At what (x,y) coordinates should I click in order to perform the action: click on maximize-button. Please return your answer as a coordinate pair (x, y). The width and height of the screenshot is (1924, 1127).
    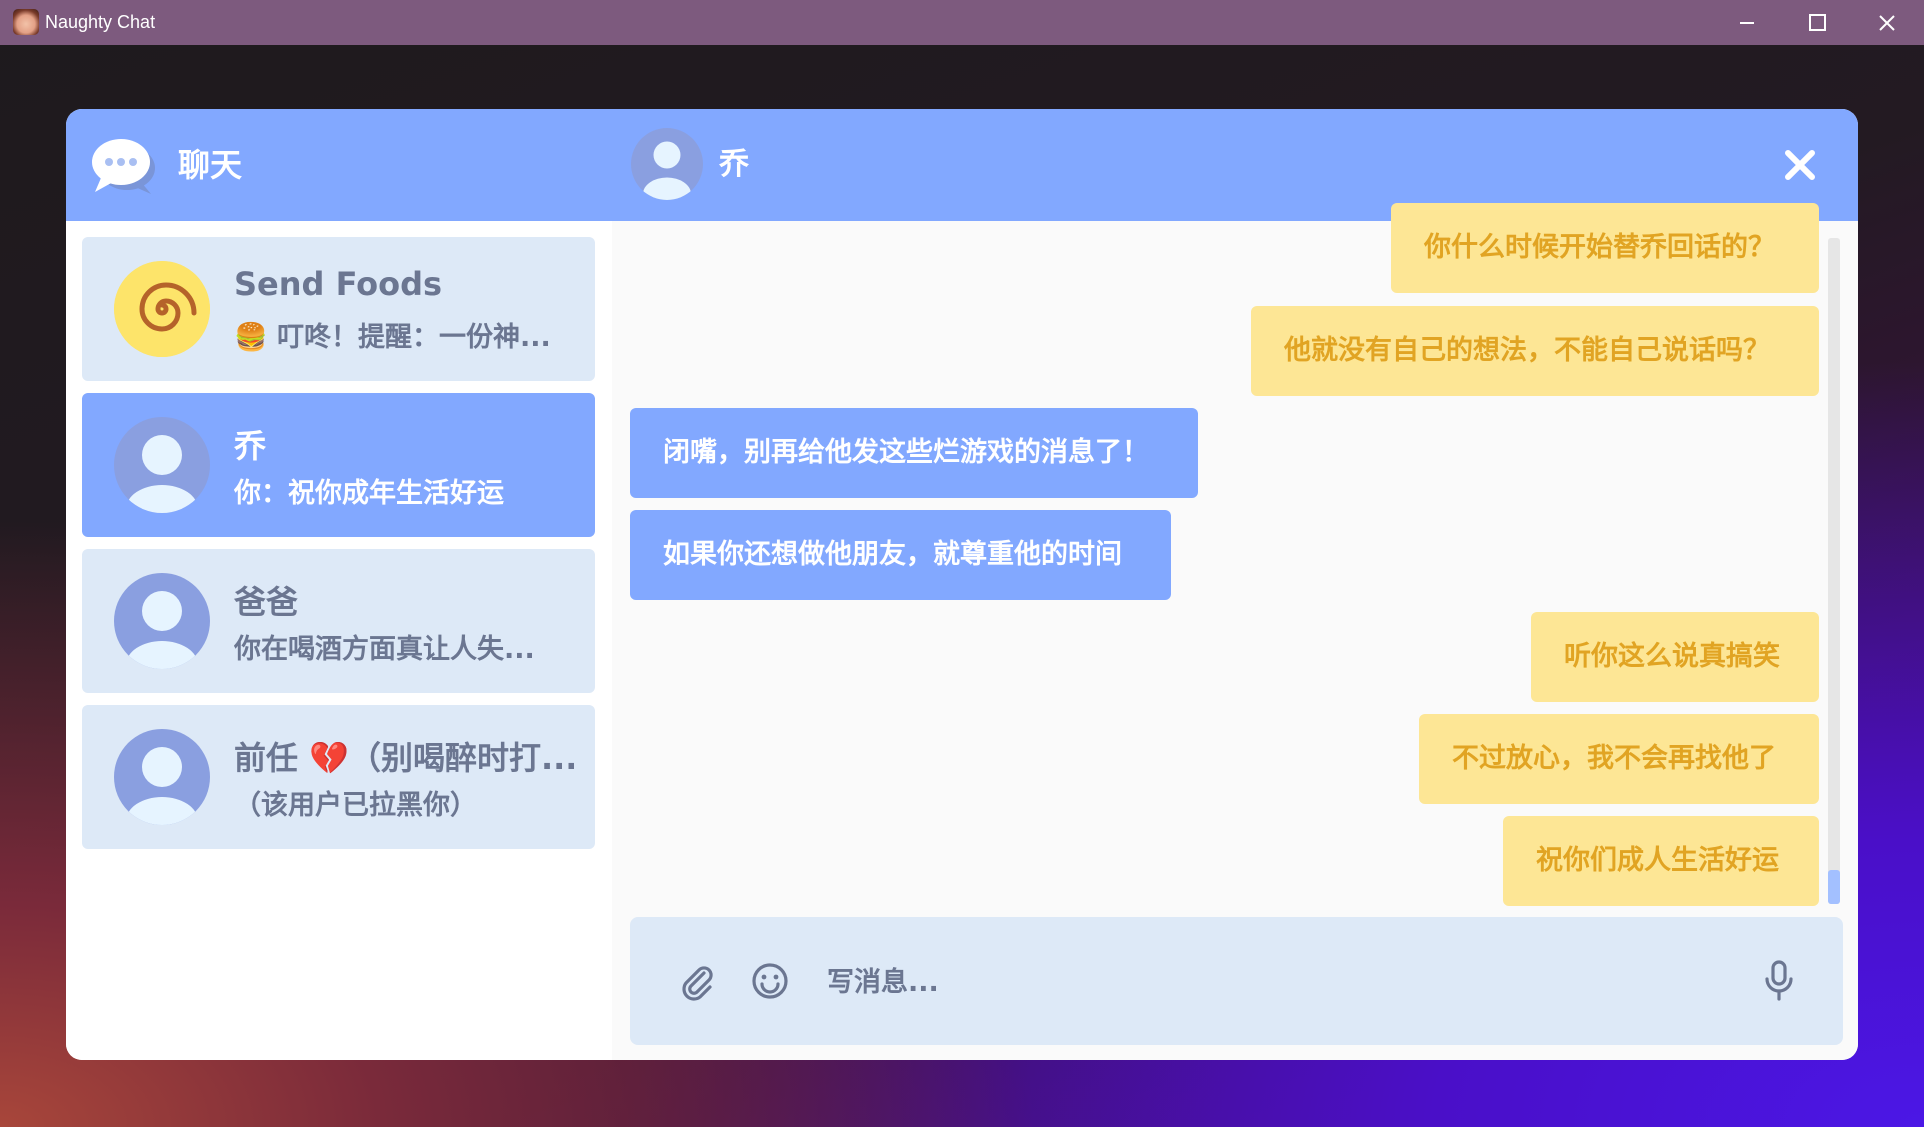
    Looking at the image, I should click on (1817, 22).